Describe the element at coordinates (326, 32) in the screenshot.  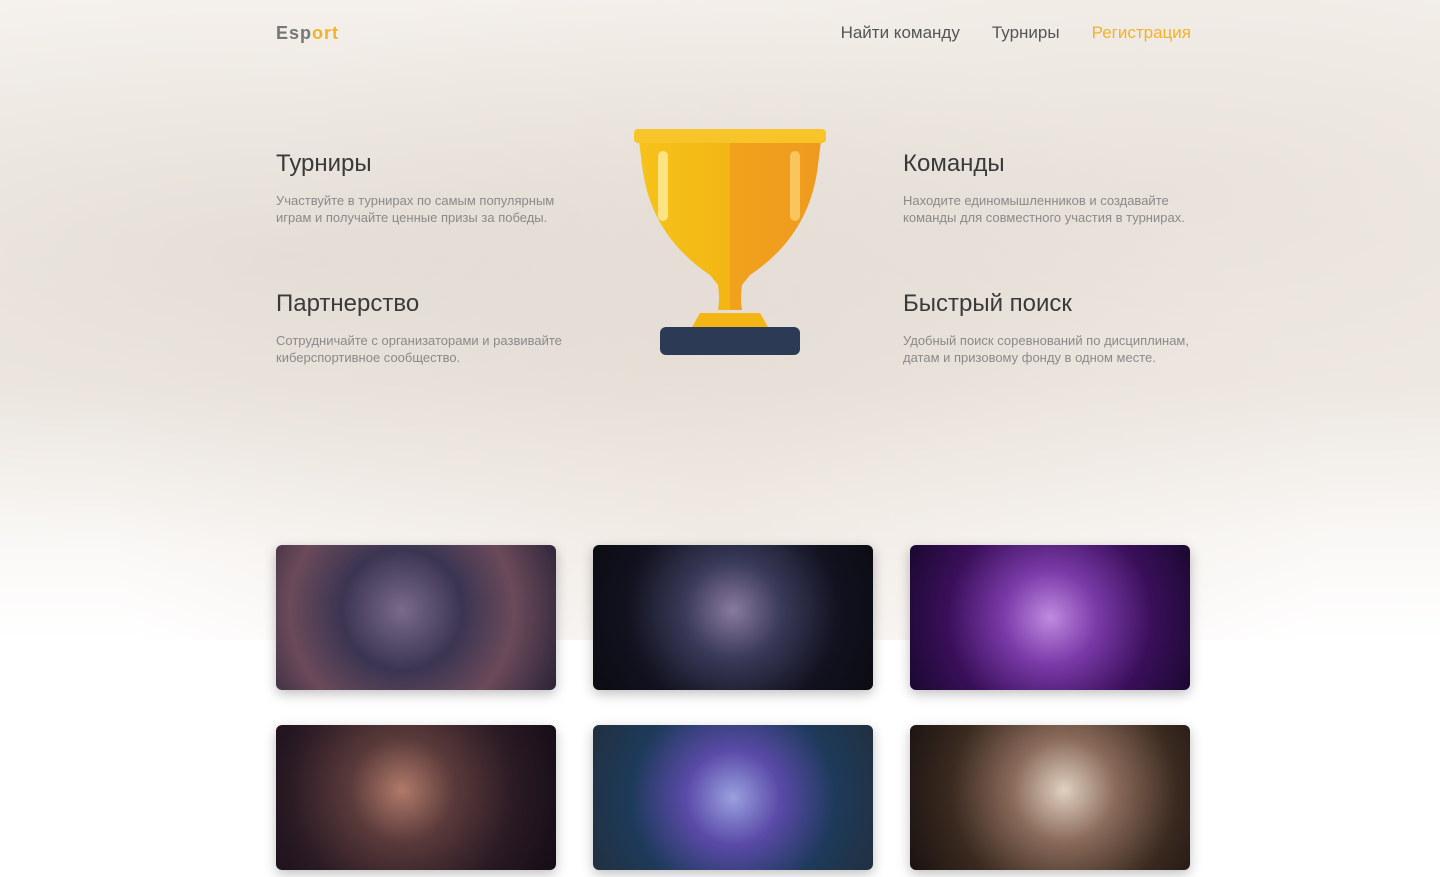
I see `logo-accent-text: ort` at that location.